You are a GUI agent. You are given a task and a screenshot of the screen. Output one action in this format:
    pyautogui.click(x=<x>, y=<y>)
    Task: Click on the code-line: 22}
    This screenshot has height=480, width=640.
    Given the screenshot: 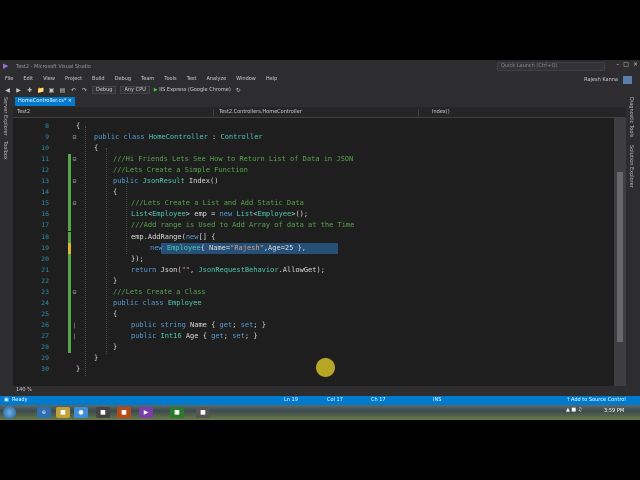 What is the action you would take?
    pyautogui.click(x=313, y=281)
    